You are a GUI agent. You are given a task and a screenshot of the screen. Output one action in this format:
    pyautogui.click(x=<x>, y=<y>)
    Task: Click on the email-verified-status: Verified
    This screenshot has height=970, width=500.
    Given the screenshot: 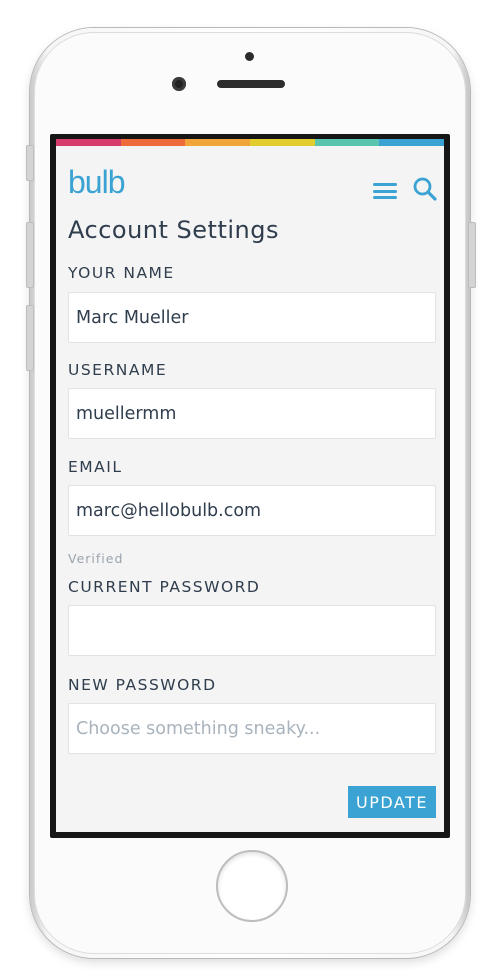 What is the action you would take?
    pyautogui.click(x=96, y=558)
    